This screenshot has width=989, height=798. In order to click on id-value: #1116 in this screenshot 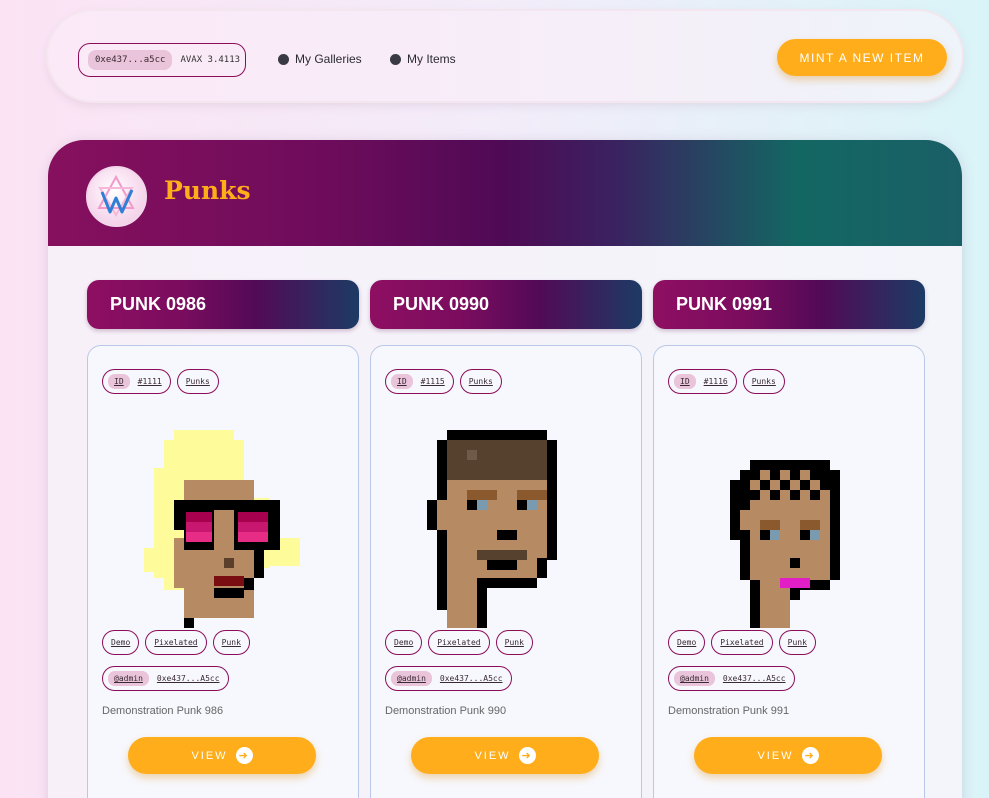, I will do `click(715, 381)`.